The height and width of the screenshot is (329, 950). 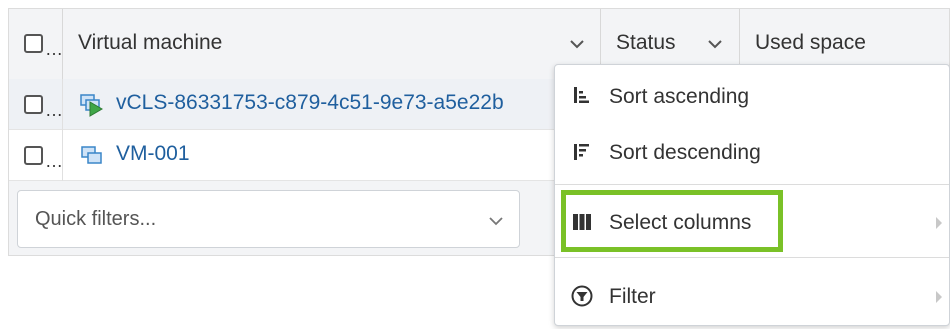 I want to click on column-label: Virtual machine, so click(x=150, y=42).